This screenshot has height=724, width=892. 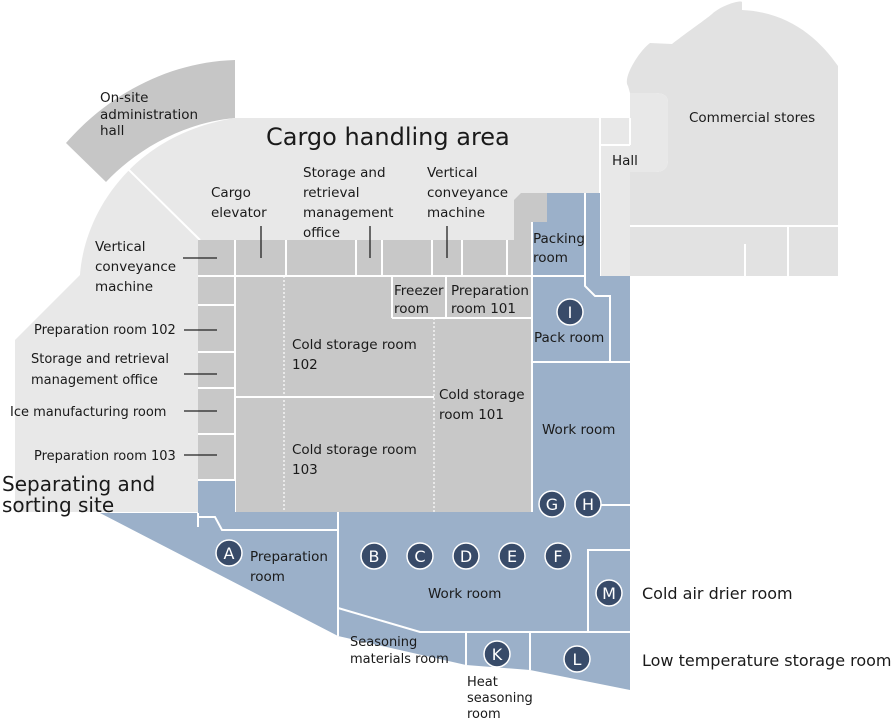 I want to click on marker-letter: C, so click(x=419, y=556).